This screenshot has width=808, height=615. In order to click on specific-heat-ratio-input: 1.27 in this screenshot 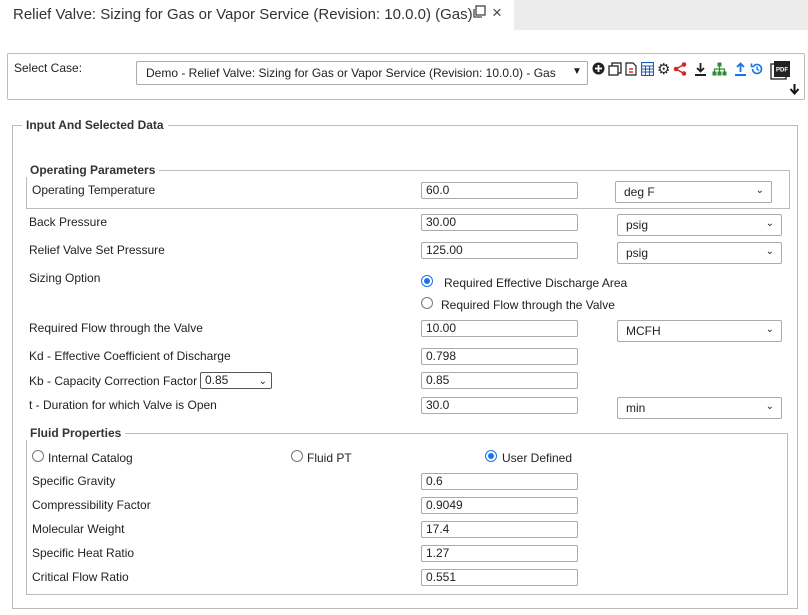, I will do `click(499, 553)`.